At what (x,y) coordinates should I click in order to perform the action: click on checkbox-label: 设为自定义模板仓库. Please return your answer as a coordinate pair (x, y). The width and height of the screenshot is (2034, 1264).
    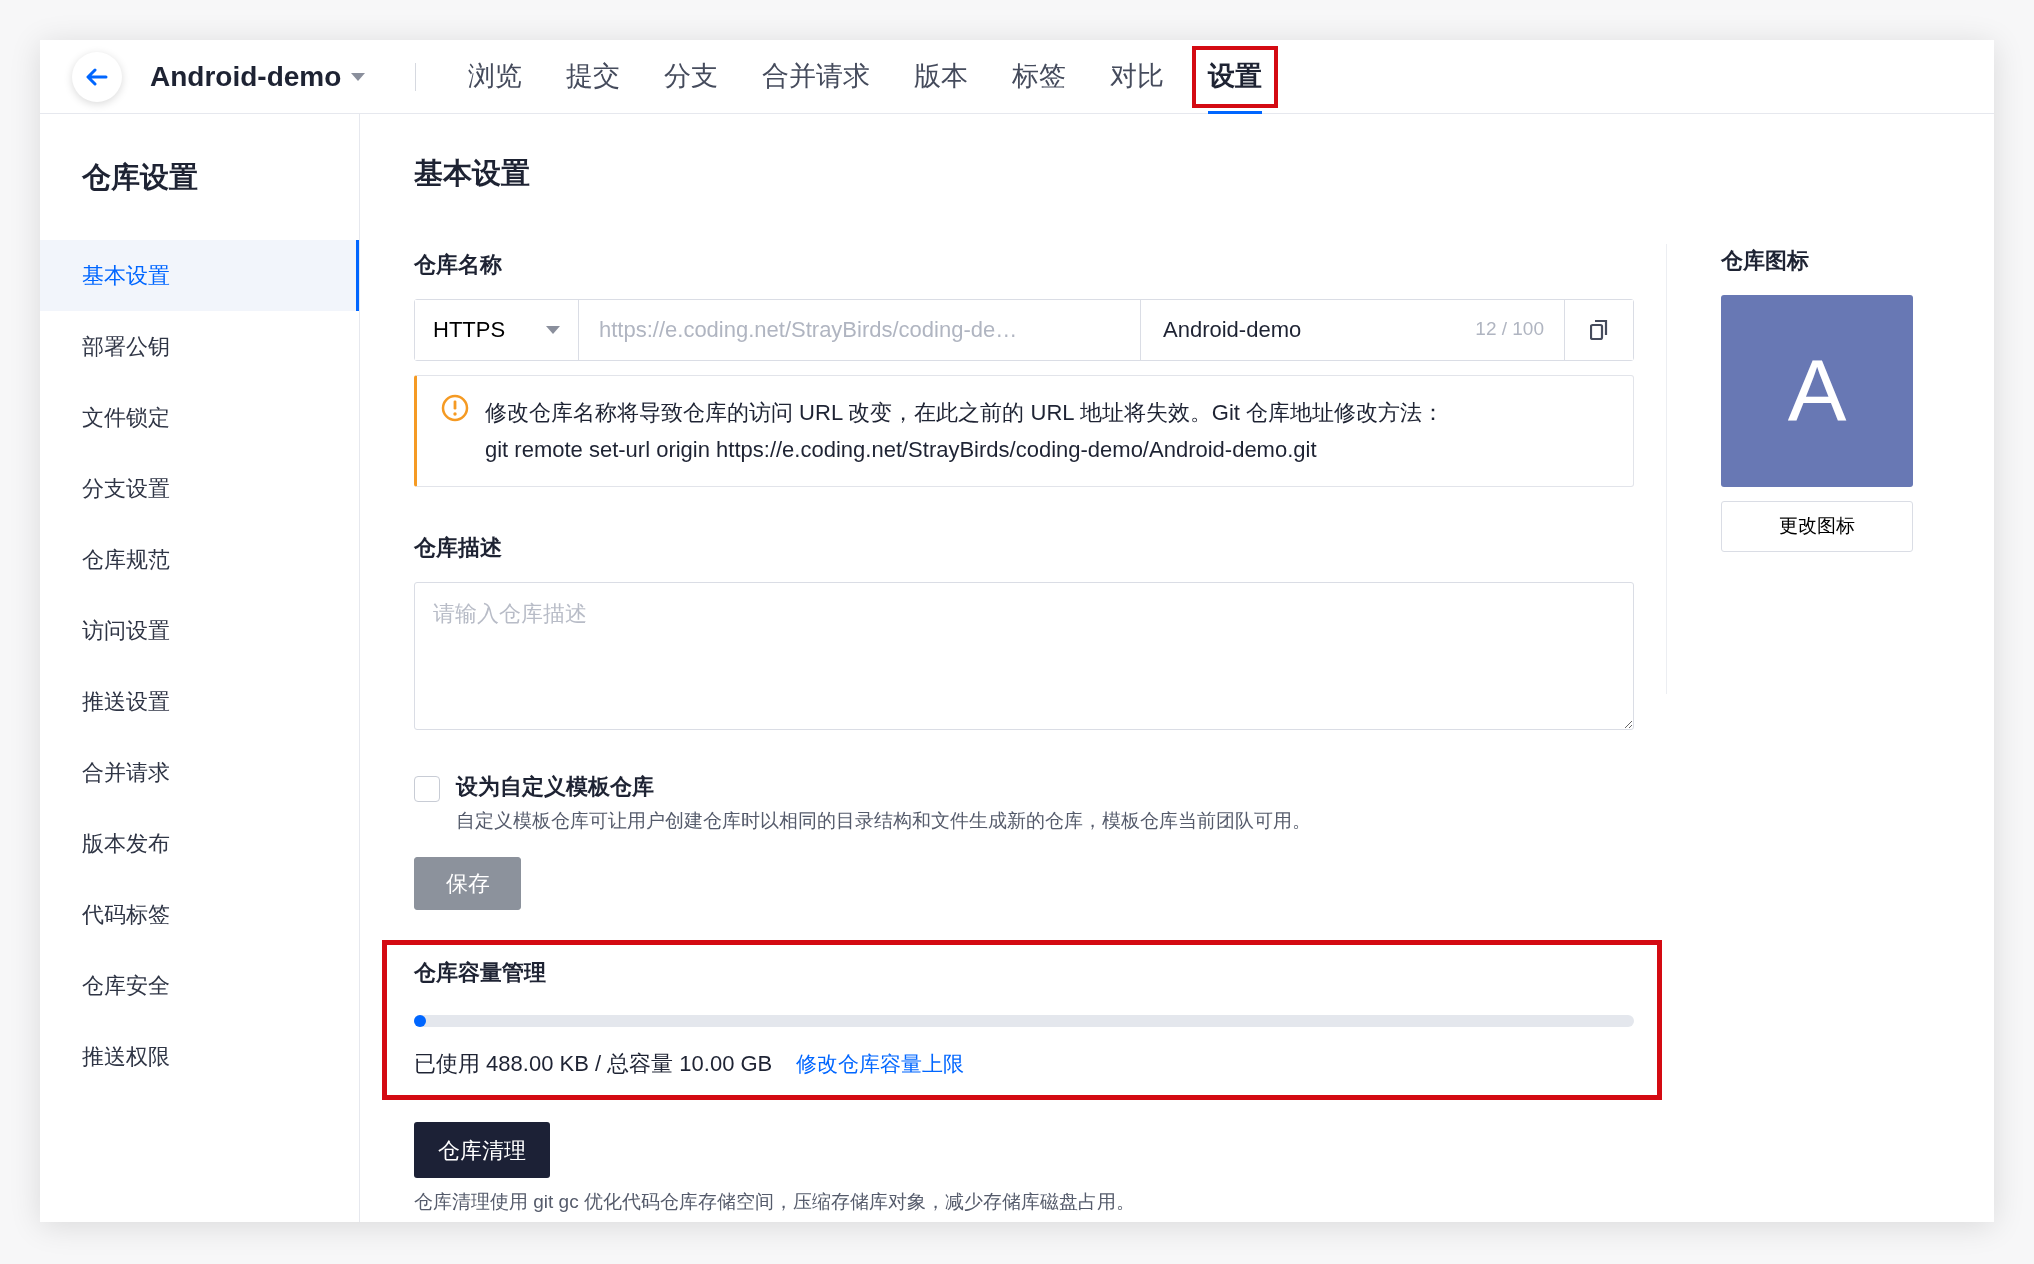
    Looking at the image, I should click on (555, 786).